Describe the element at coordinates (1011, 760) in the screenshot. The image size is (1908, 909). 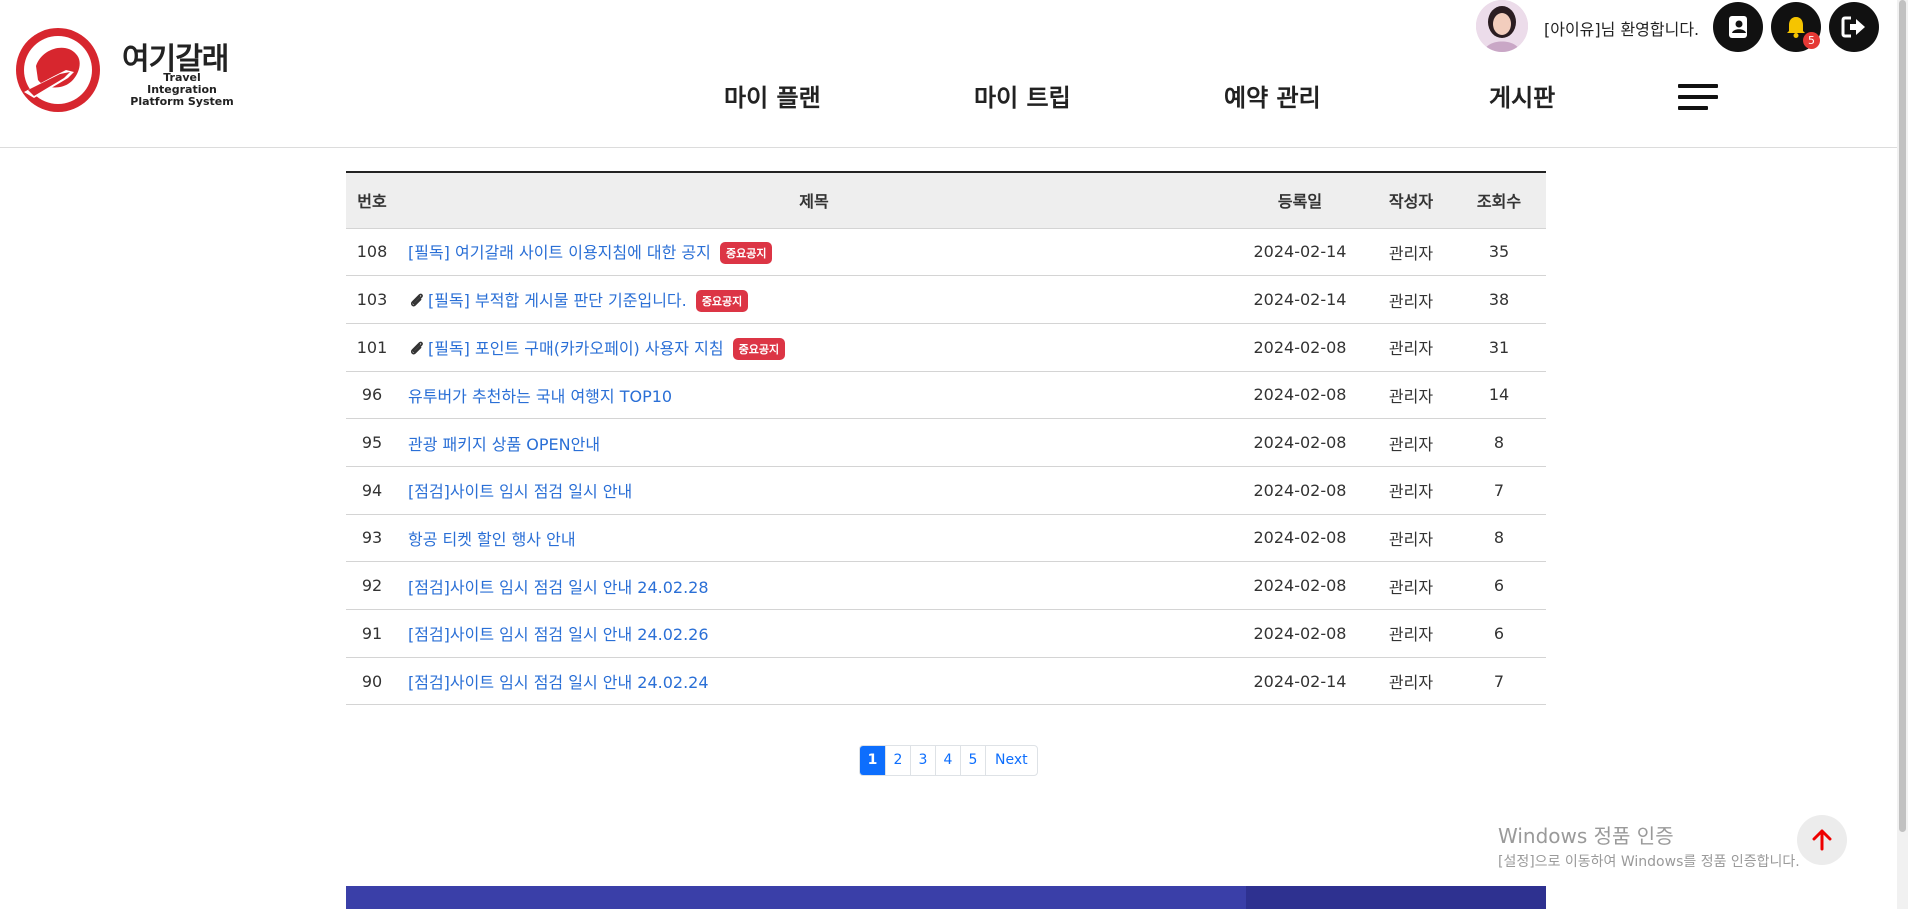
I see `next-page-button: Next` at that location.